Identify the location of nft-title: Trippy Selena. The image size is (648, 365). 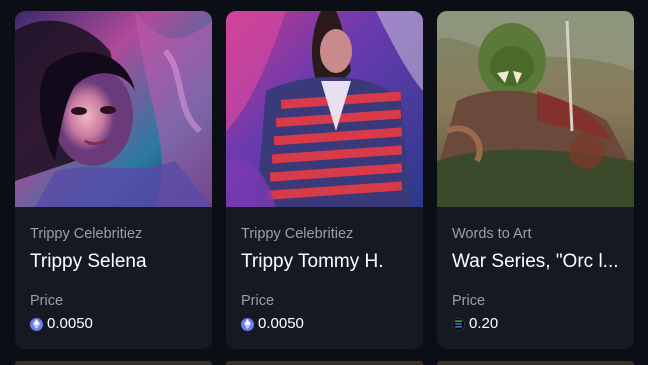
(114, 262).